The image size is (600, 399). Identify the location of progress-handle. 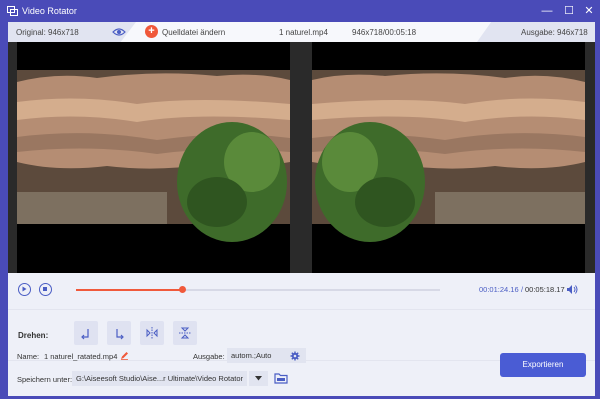
(182, 289).